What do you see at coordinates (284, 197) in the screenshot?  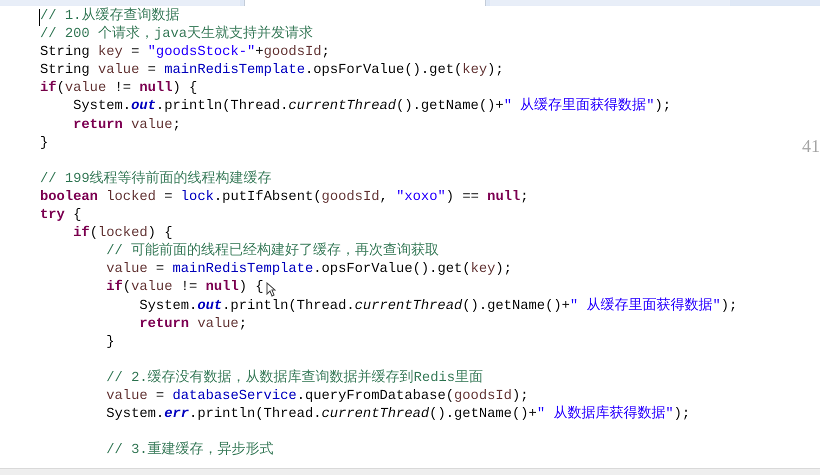 I see `code-line: boolean locked = lock.putIfAbsent(goodsId, "xoxo") == null;` at bounding box center [284, 197].